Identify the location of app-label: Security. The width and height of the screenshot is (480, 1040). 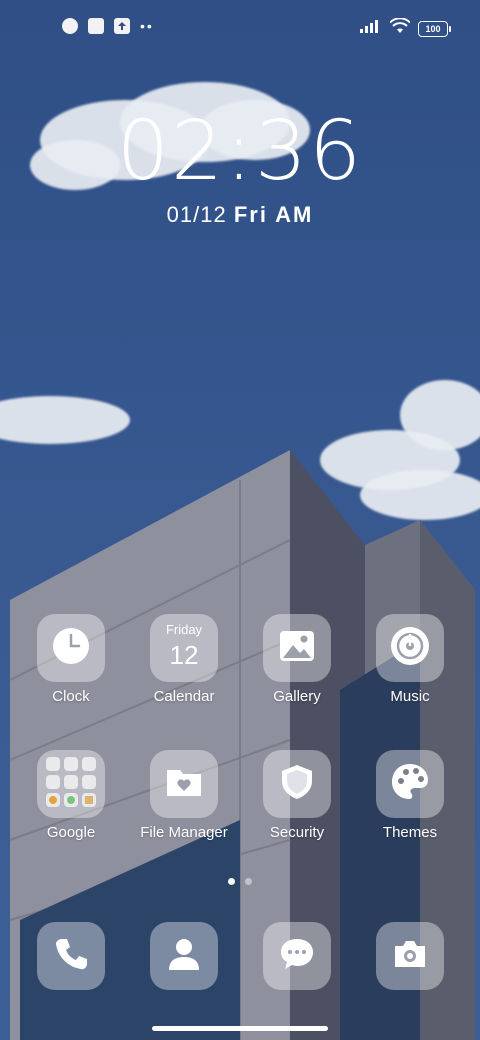
(297, 832).